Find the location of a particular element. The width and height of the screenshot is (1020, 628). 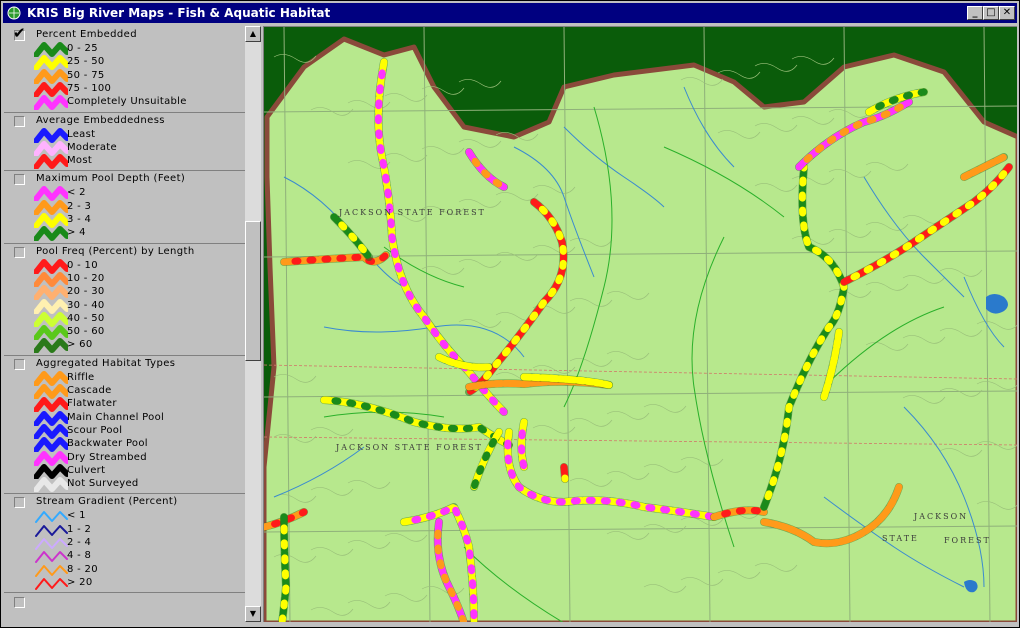

scroll-up-button: ▲ is located at coordinates (253, 34).